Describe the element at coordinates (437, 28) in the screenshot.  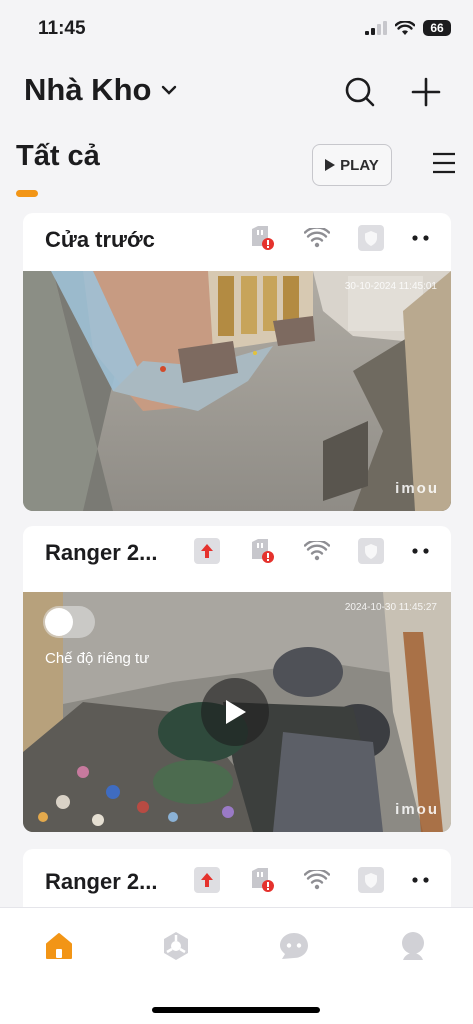
I see `battery-indicator: 66` at that location.